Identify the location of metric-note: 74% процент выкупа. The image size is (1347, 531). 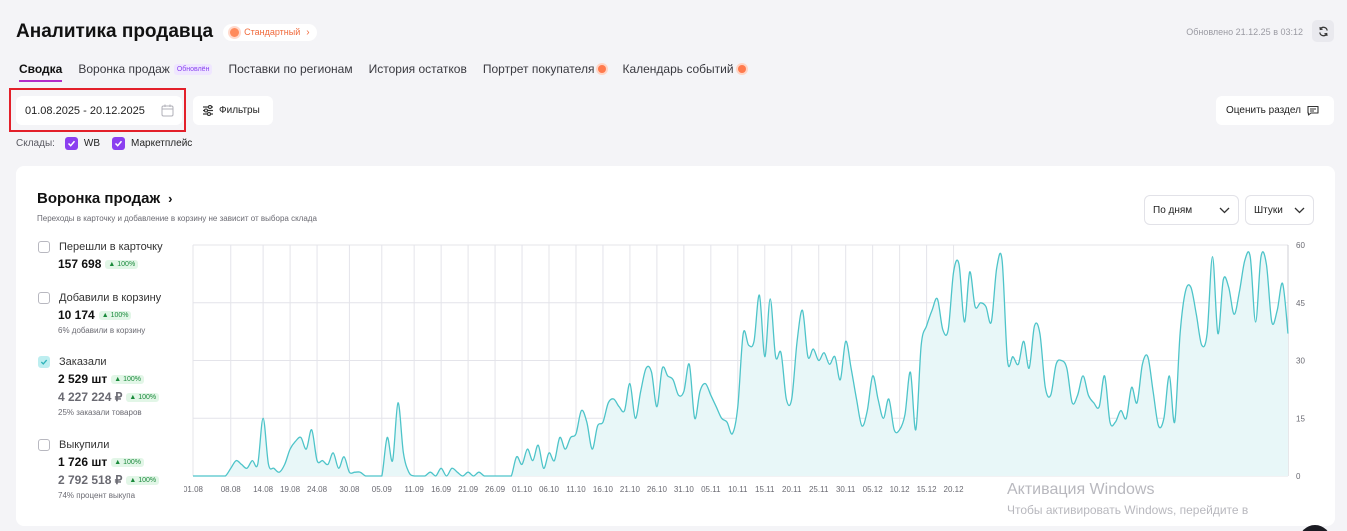
(97, 495).